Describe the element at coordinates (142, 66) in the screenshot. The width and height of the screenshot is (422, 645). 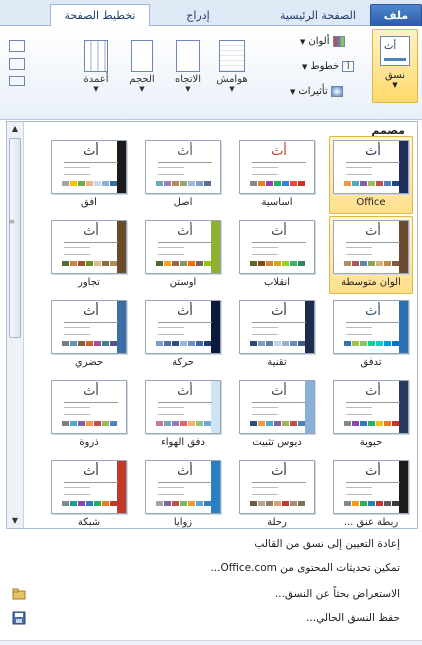
I see `size-button: الحجم ▼` at that location.